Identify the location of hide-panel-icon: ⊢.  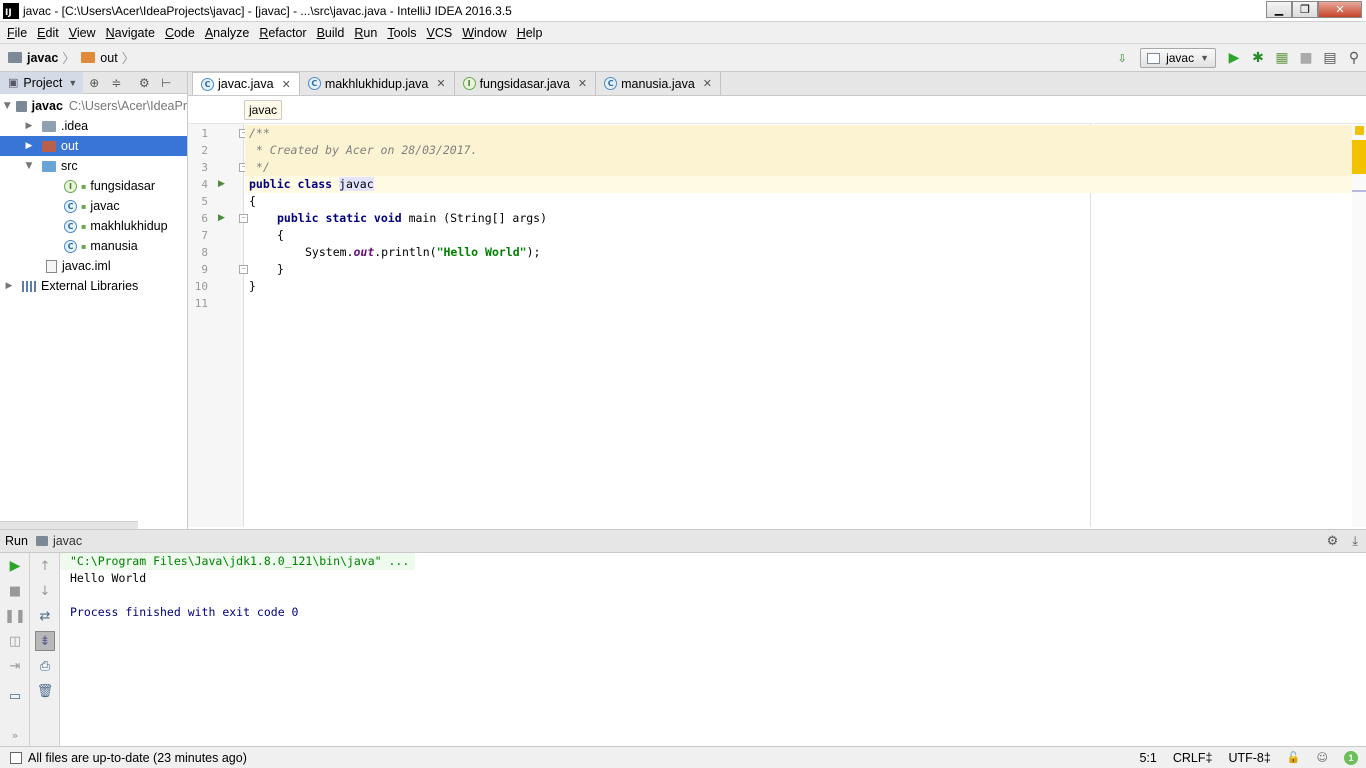
(166, 83).